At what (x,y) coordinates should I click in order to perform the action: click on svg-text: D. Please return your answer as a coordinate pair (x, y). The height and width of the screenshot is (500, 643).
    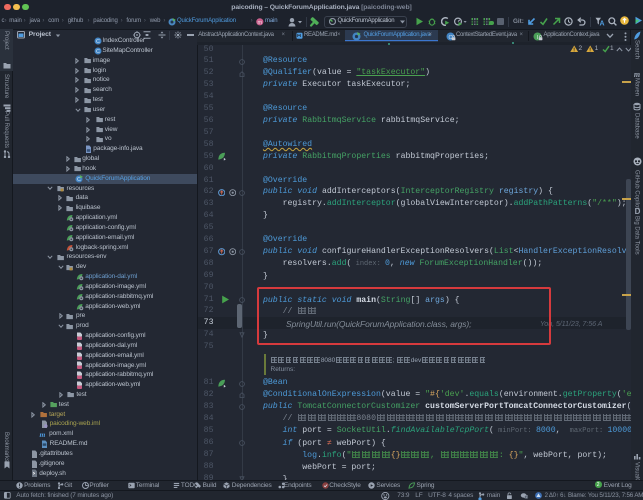
    Looking at the image, I should click on (637, 211).